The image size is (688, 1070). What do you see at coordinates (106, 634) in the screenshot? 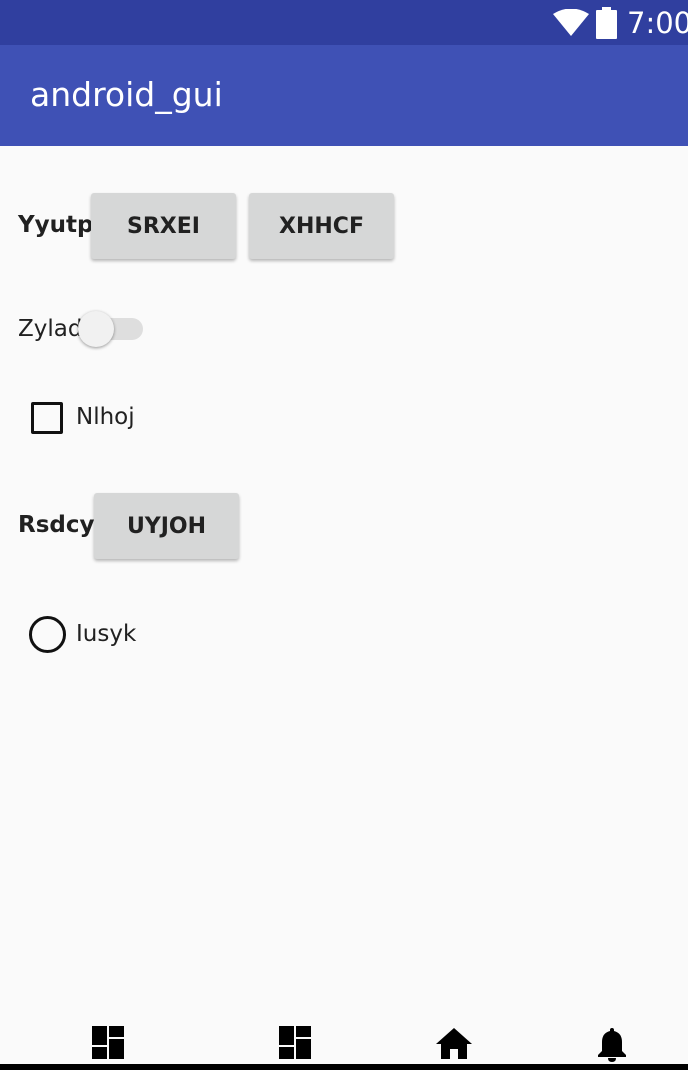
I see `iusyk-label: Iusyk` at bounding box center [106, 634].